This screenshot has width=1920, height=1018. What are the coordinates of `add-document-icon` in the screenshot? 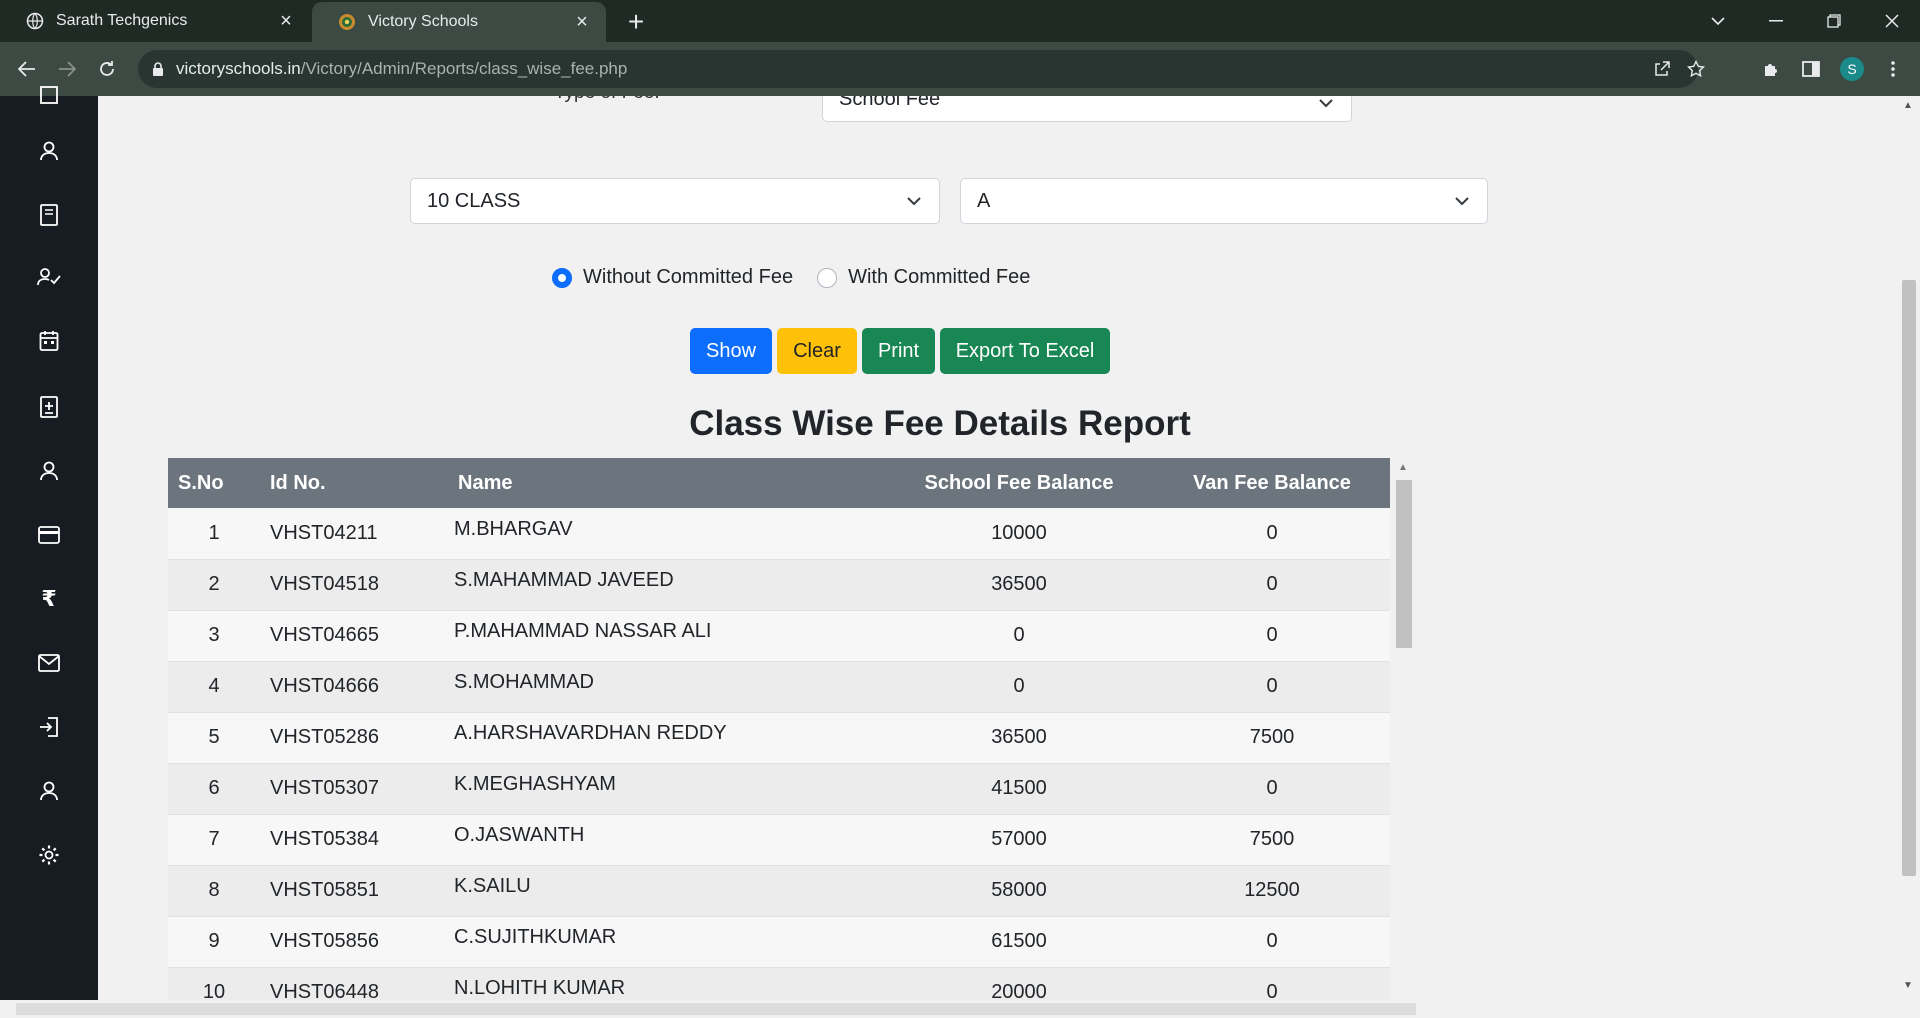 It's located at (49, 407).